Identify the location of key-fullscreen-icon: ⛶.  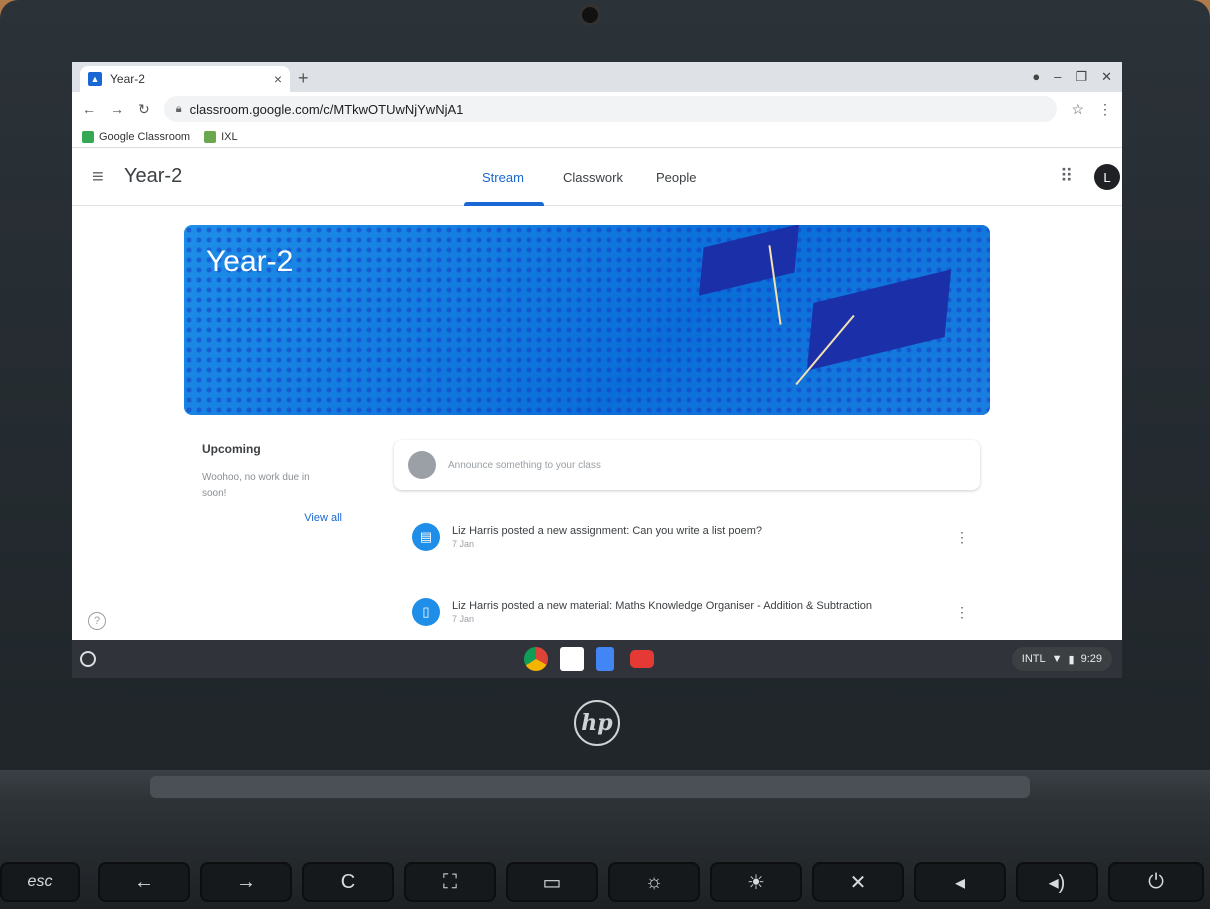
(450, 882).